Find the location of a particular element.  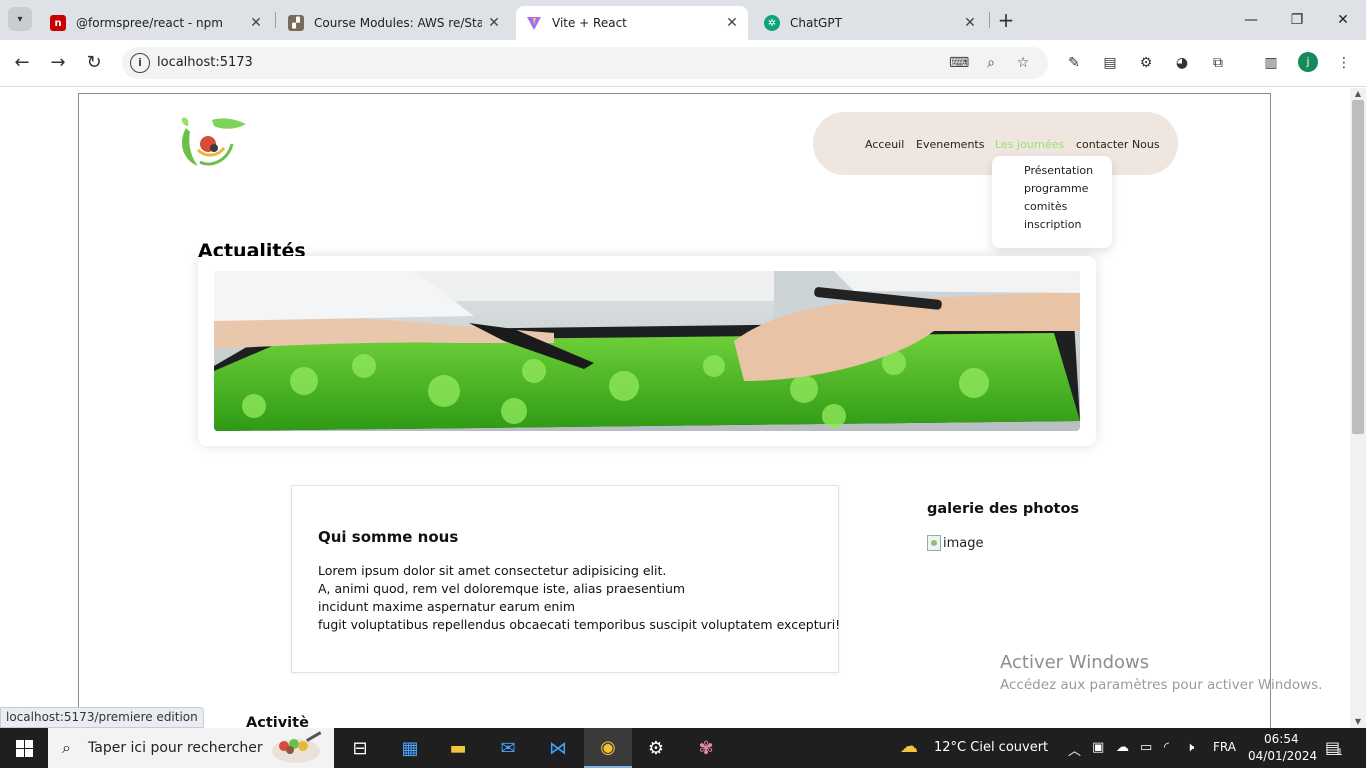

minimize-icon: — is located at coordinates (1251, 20).